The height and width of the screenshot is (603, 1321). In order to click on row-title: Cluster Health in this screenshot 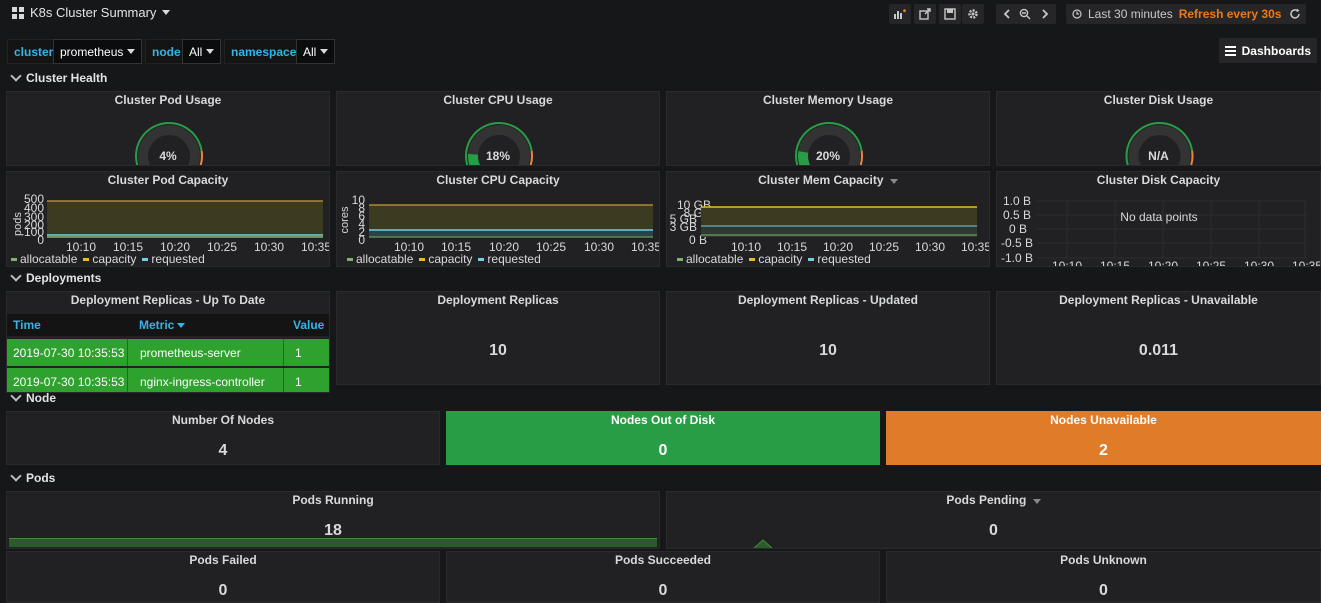, I will do `click(67, 78)`.